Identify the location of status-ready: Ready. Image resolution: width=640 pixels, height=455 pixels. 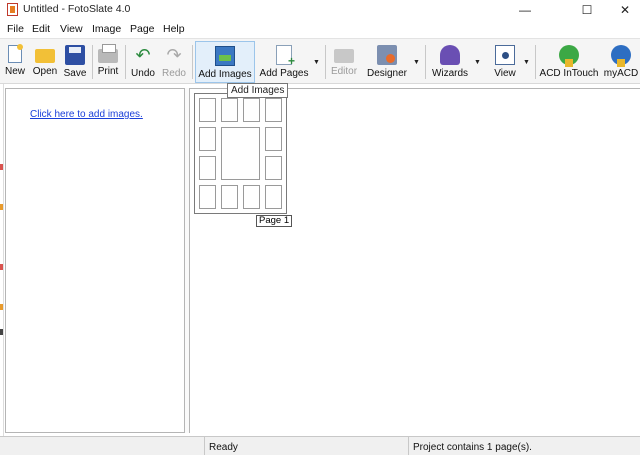
(223, 447).